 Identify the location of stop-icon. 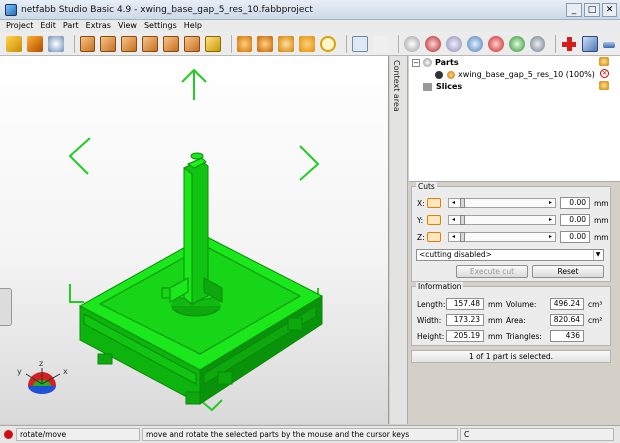
(8, 434).